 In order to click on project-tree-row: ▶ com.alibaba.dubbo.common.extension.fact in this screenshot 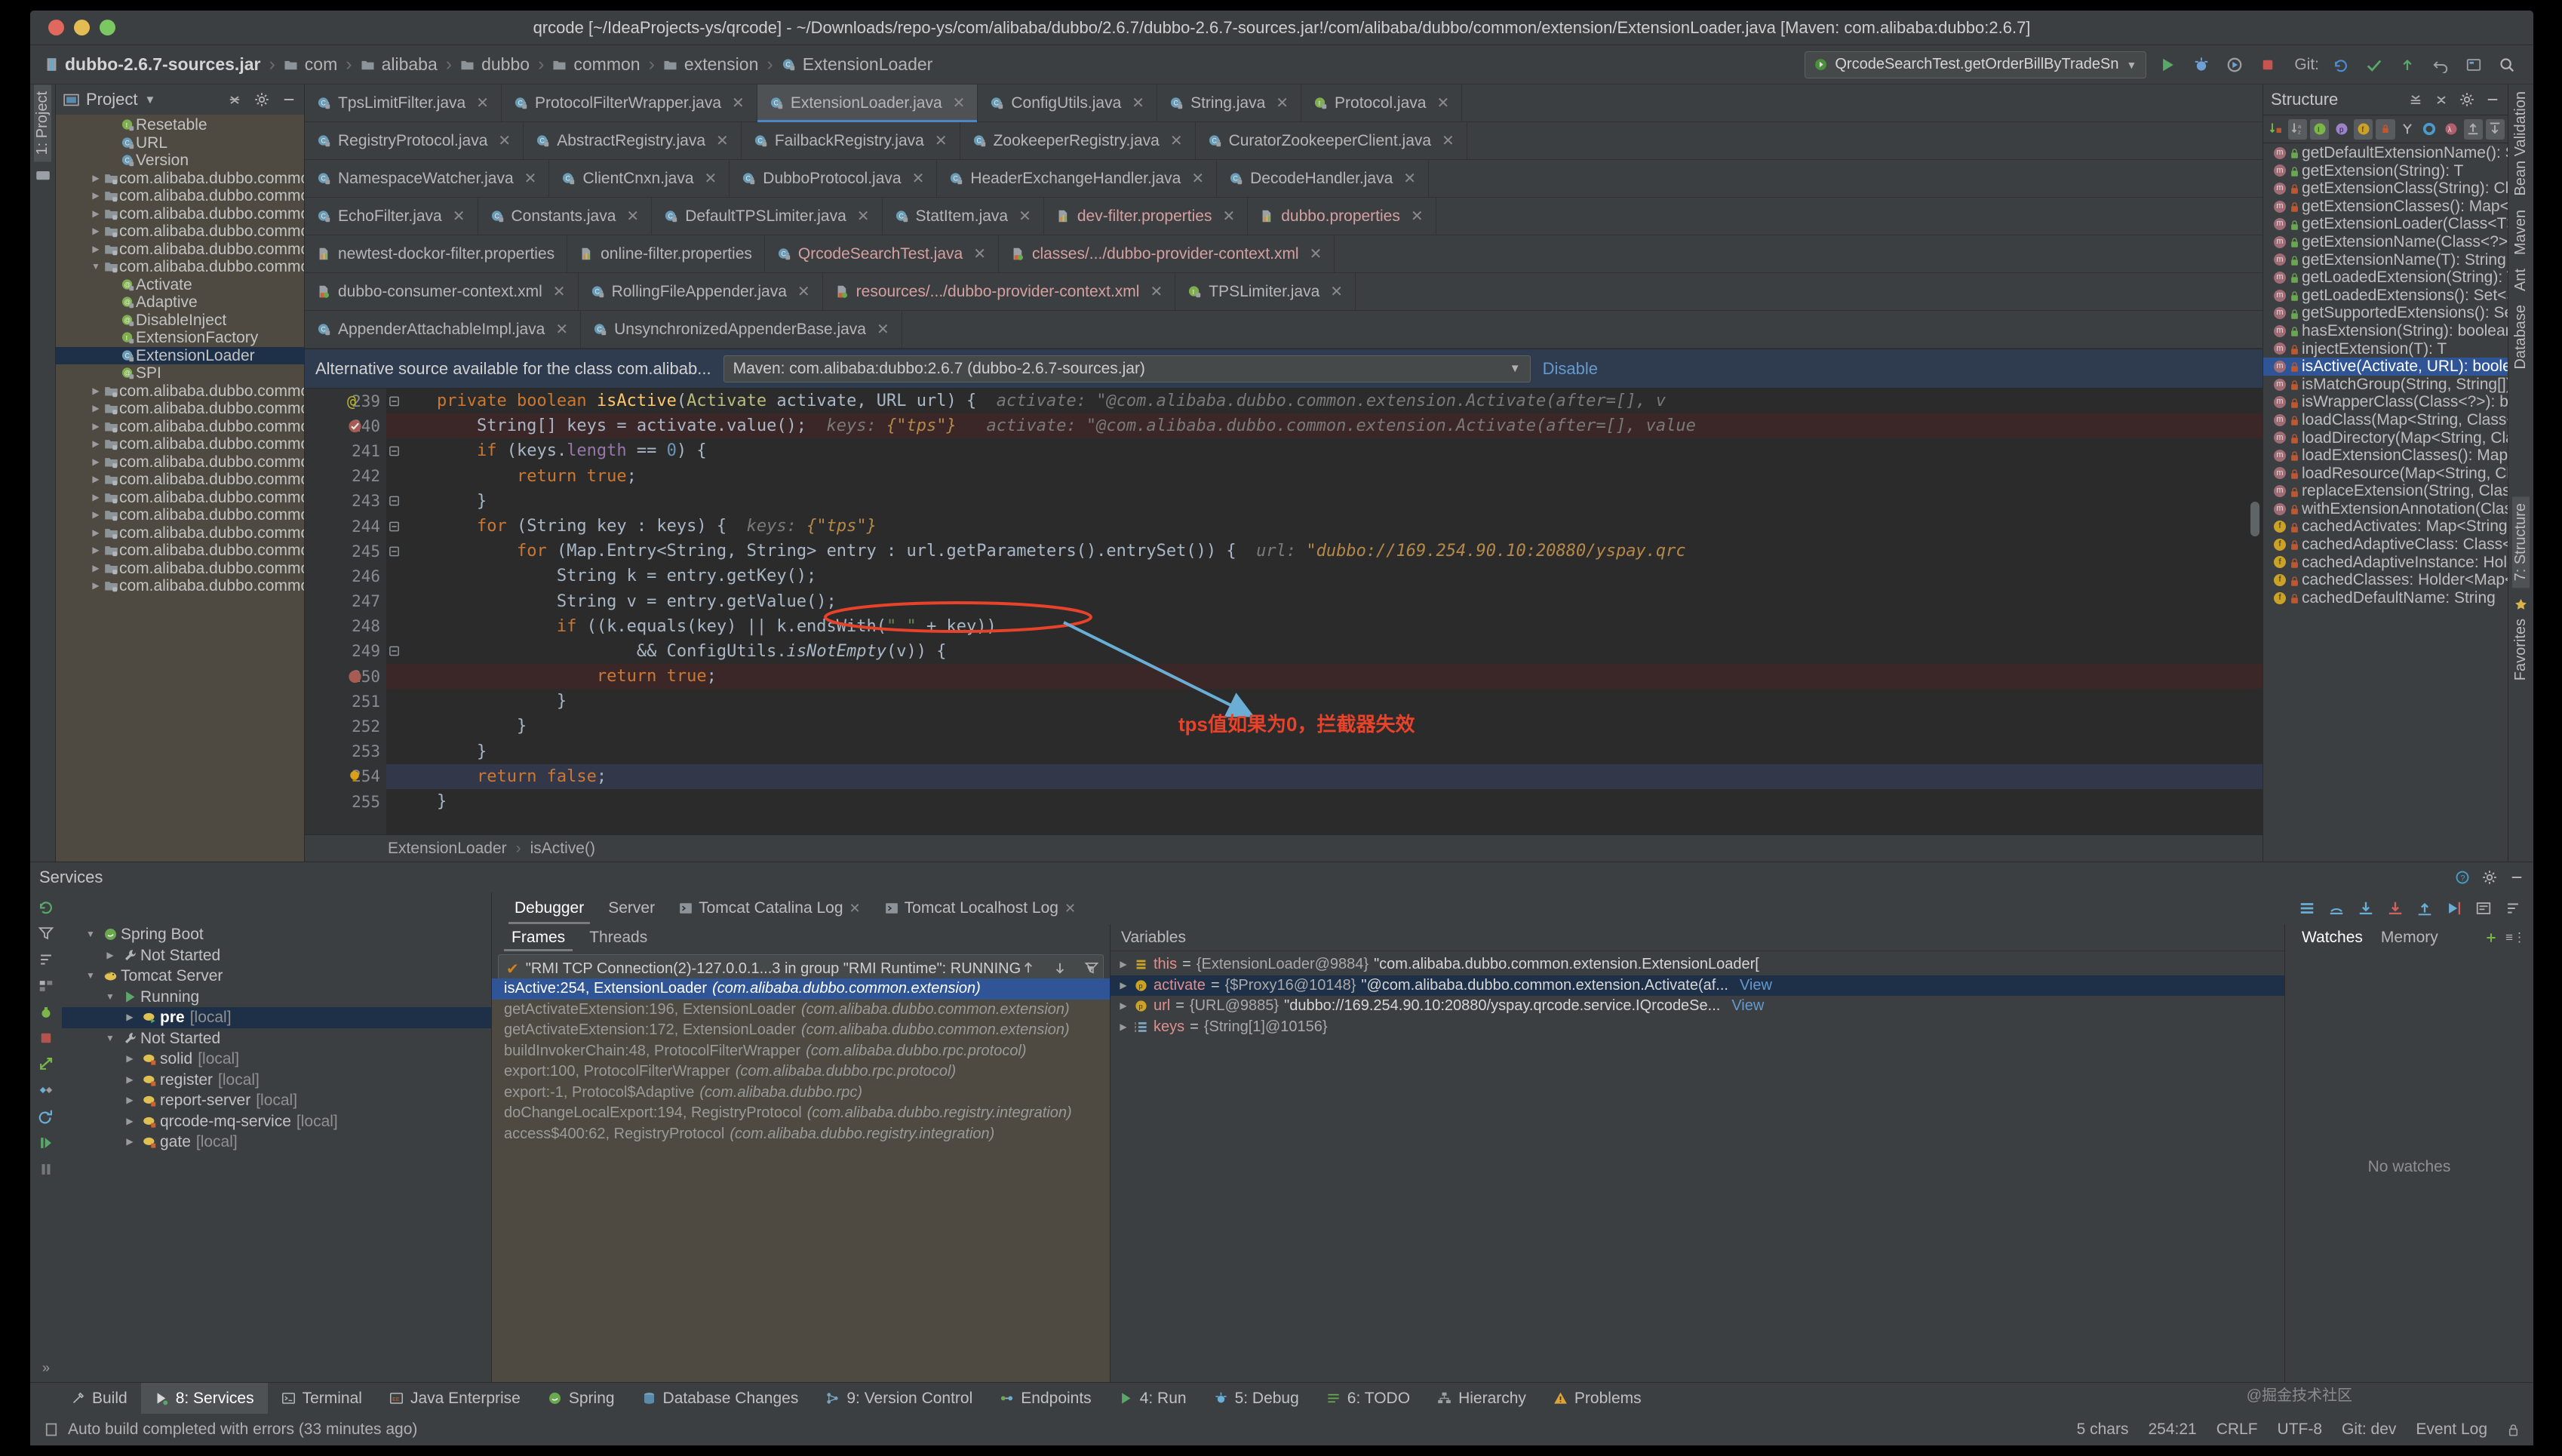, I will do `click(180, 391)`.